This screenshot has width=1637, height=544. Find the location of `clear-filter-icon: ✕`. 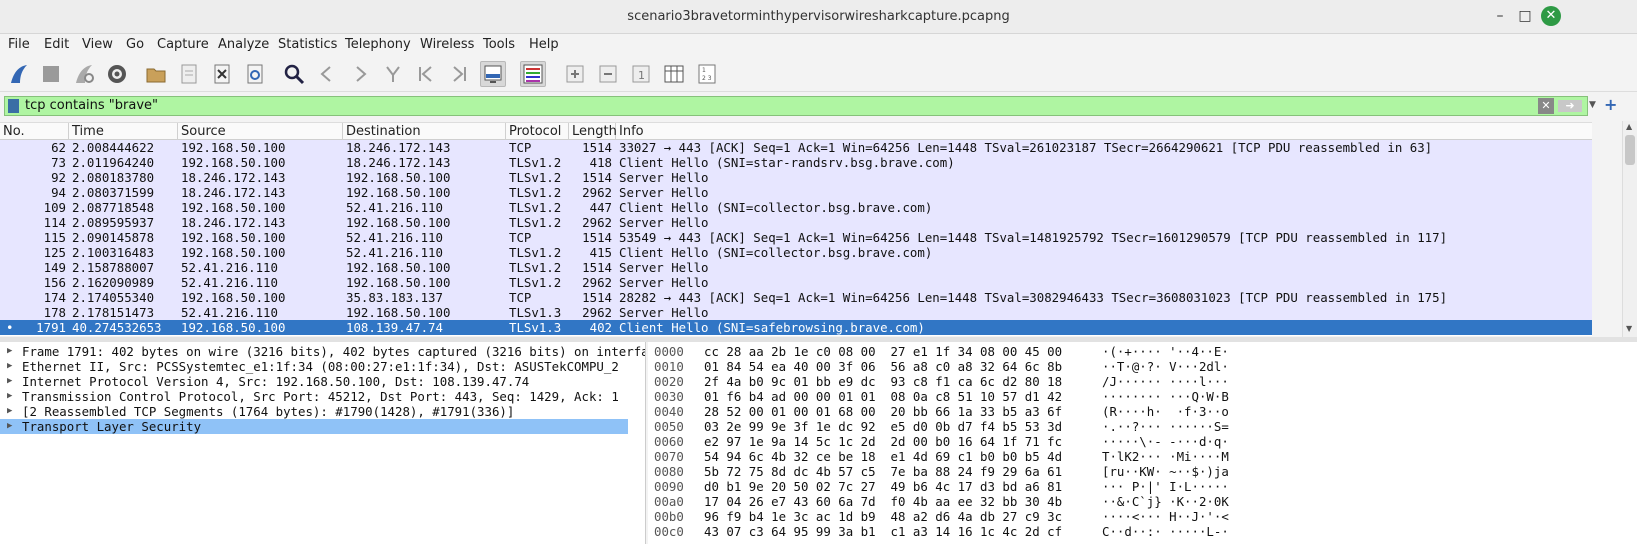

clear-filter-icon: ✕ is located at coordinates (1546, 106).